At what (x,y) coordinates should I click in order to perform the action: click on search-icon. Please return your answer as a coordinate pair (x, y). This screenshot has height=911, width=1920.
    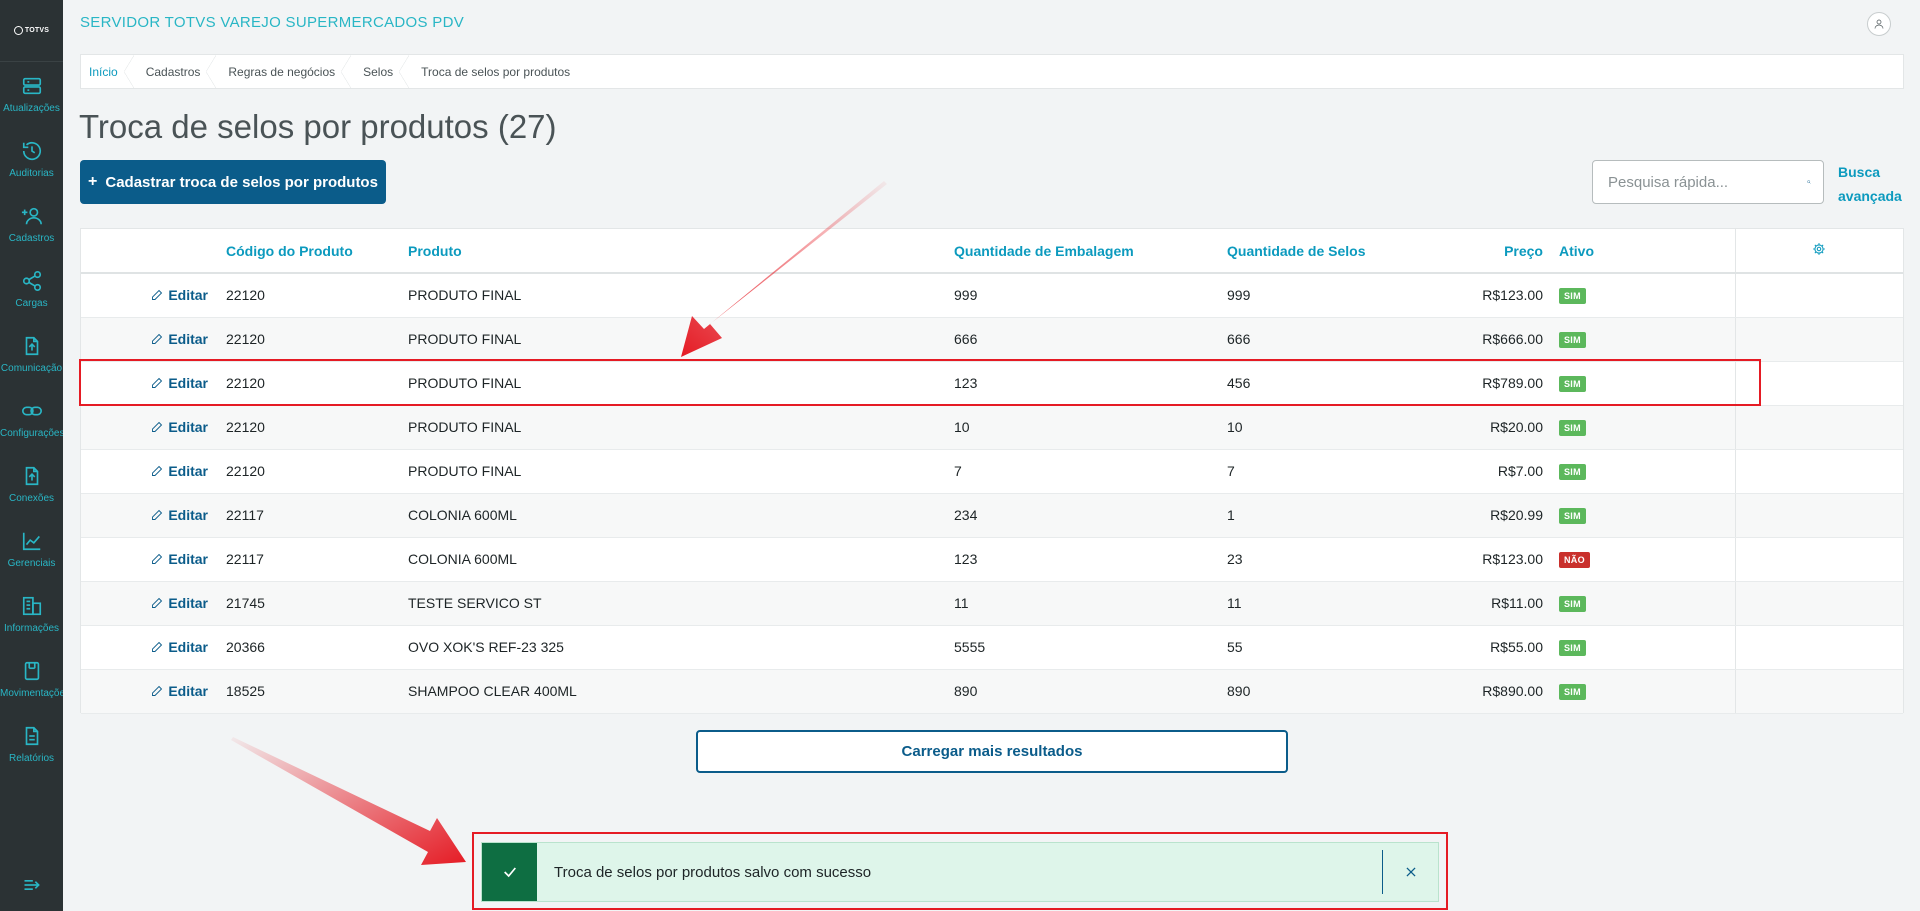
    Looking at the image, I should click on (1809, 182).